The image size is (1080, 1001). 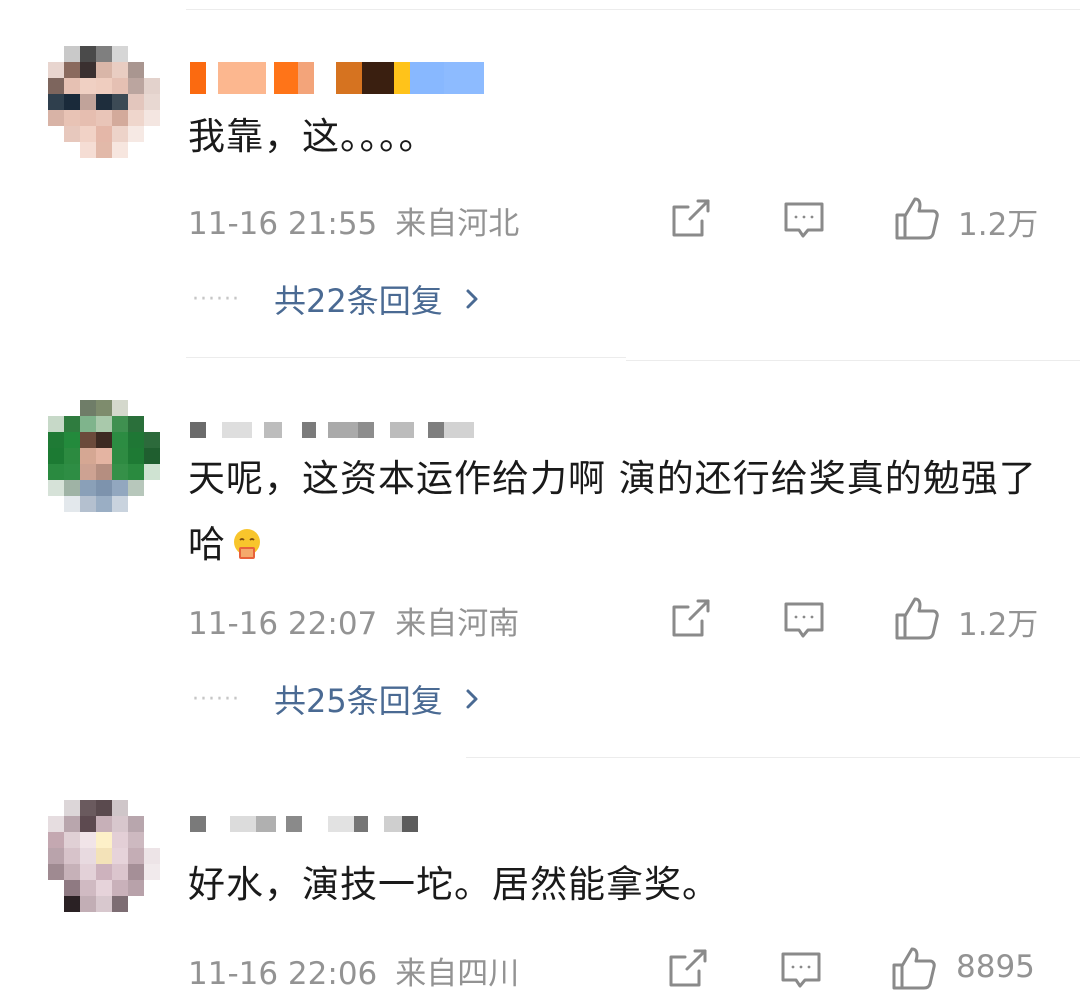 I want to click on comment-meta: 11-16 22:07 来自河南, so click(x=353, y=620).